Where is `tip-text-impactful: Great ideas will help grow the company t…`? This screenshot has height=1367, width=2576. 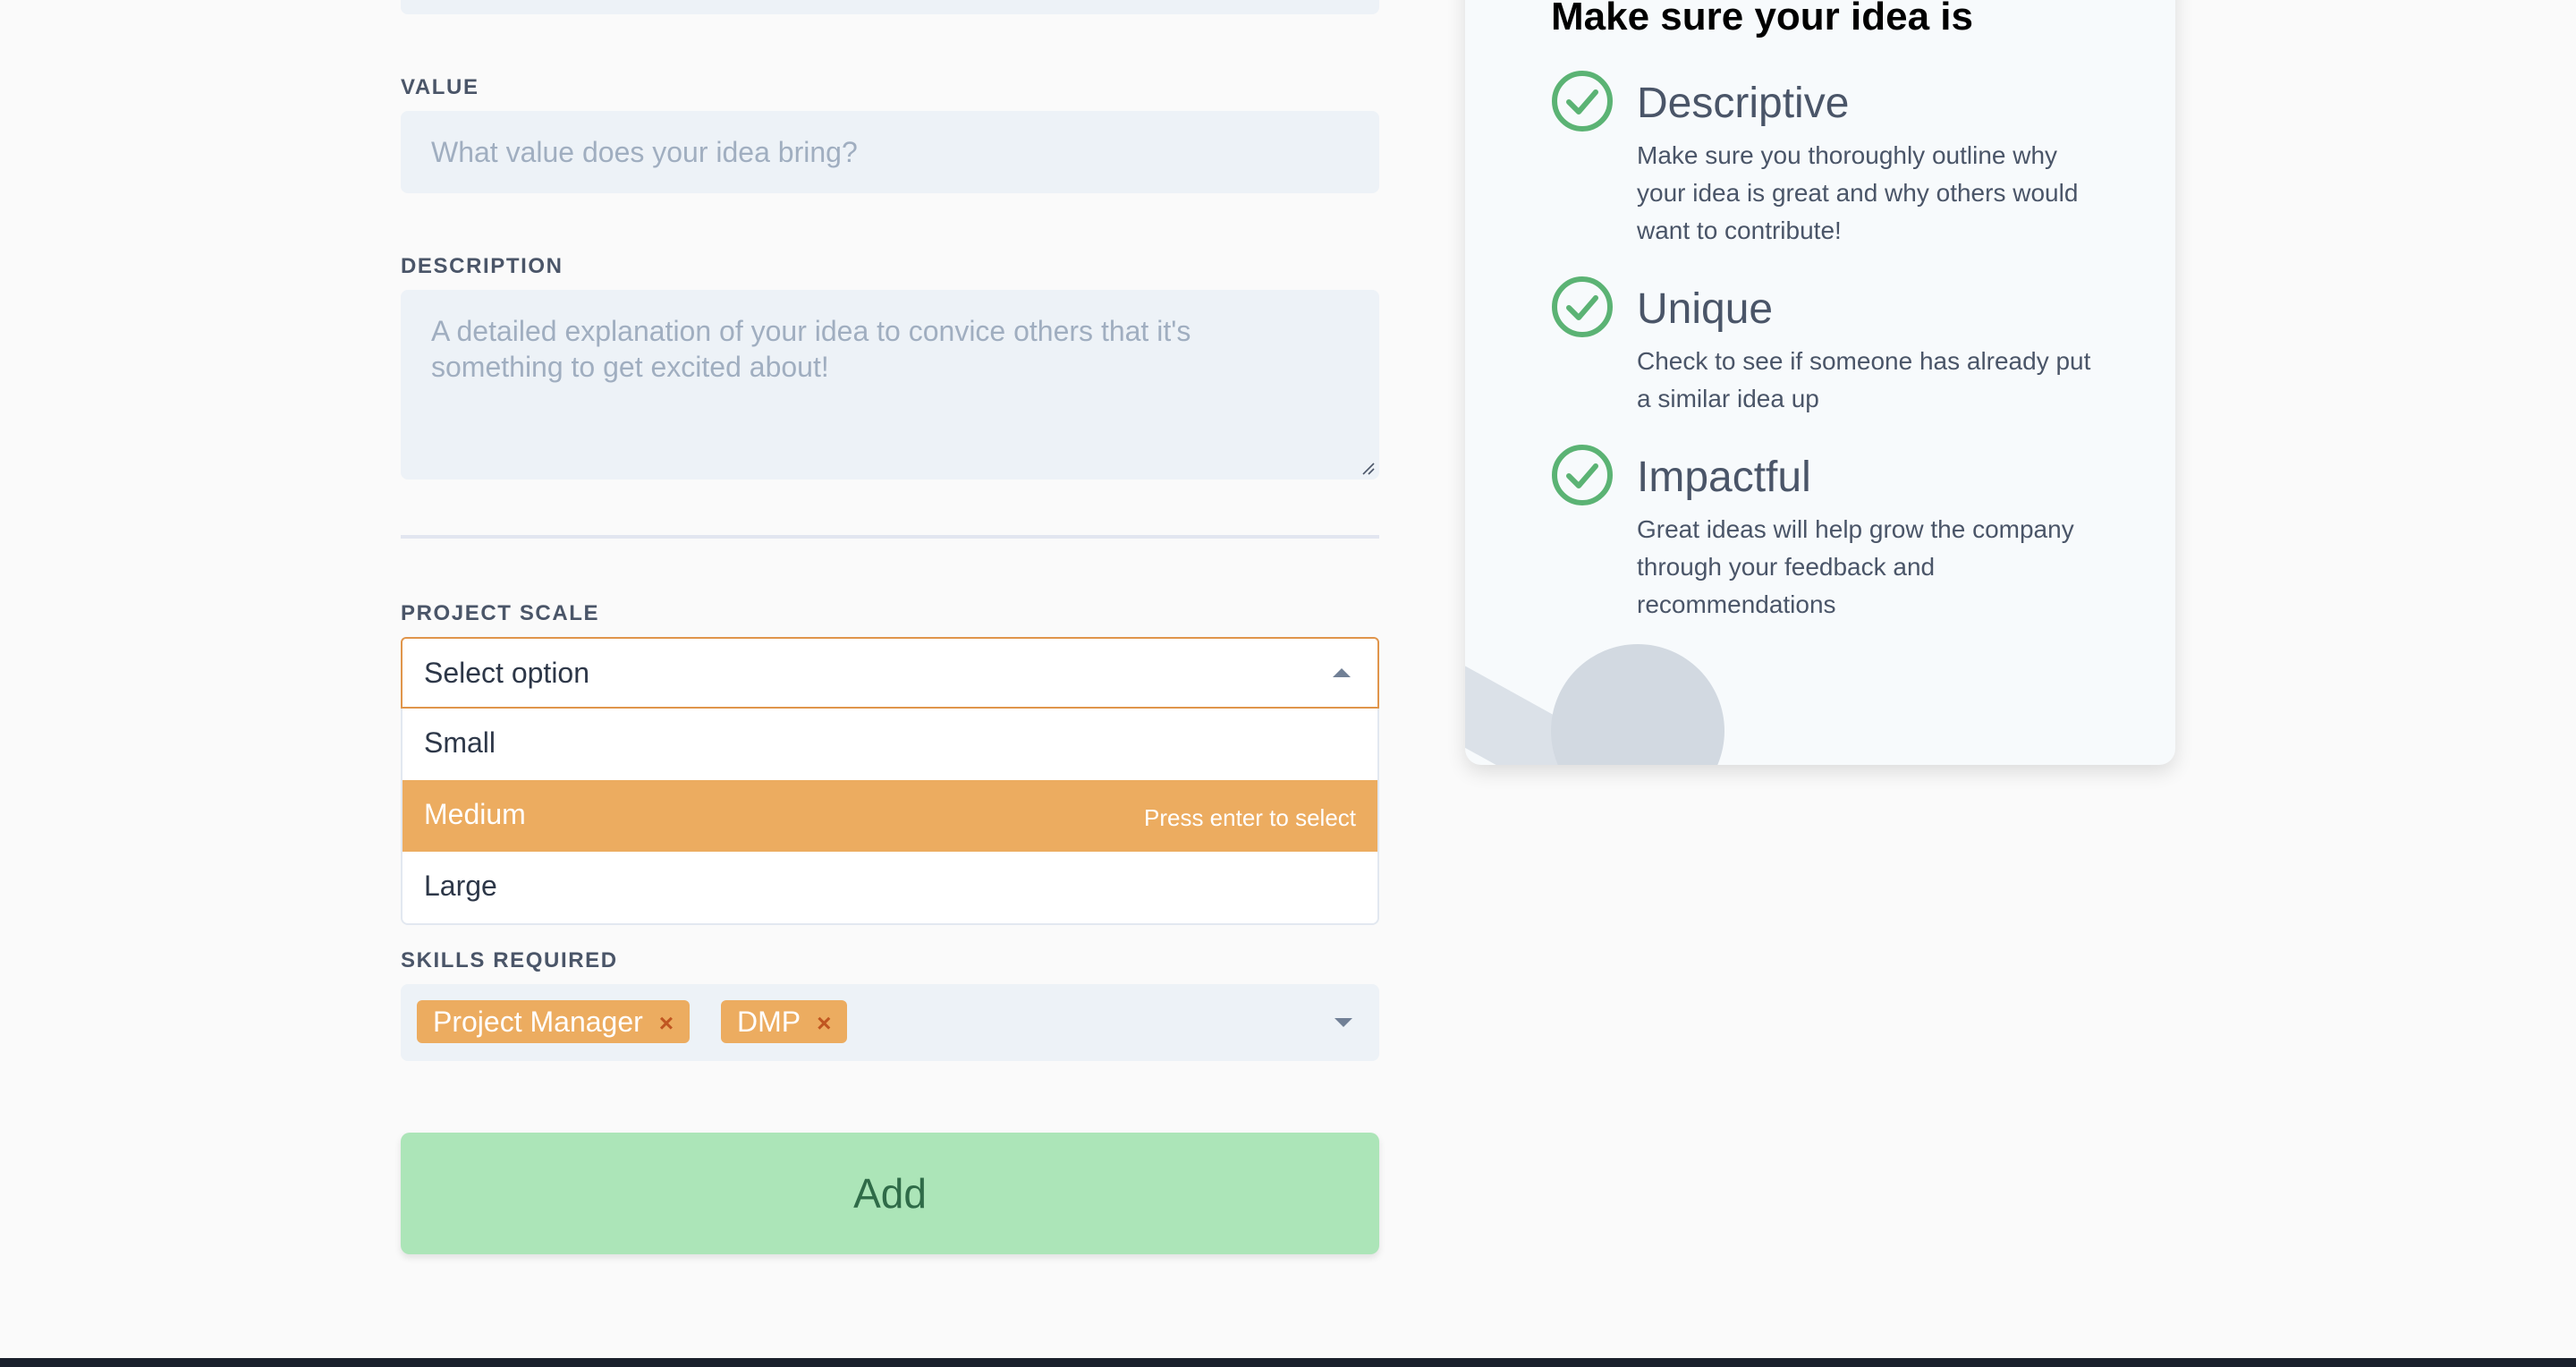 tip-text-impactful: Great ideas will help grow the company t… is located at coordinates (1855, 566).